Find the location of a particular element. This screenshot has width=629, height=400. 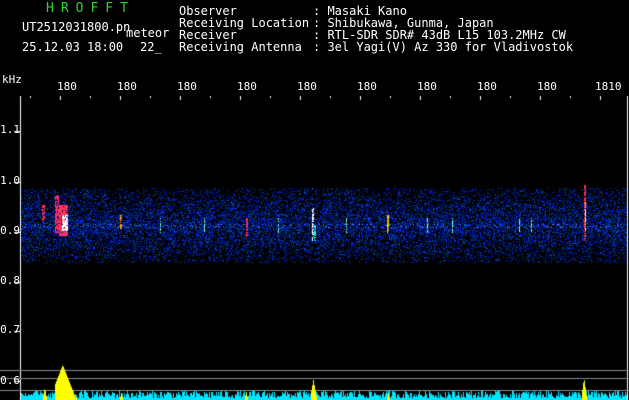

antenna-label: Receiving Antenna is located at coordinates (240, 47).